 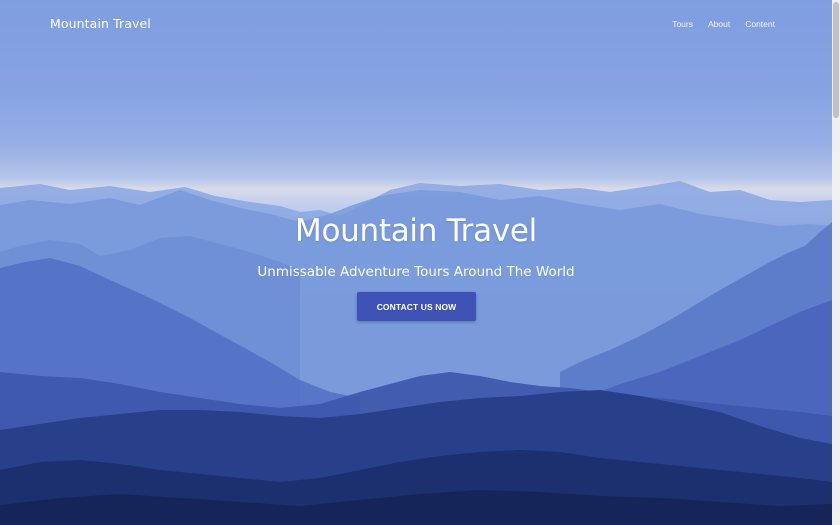 I want to click on nav-links: Tours About Content, so click(x=716, y=24).